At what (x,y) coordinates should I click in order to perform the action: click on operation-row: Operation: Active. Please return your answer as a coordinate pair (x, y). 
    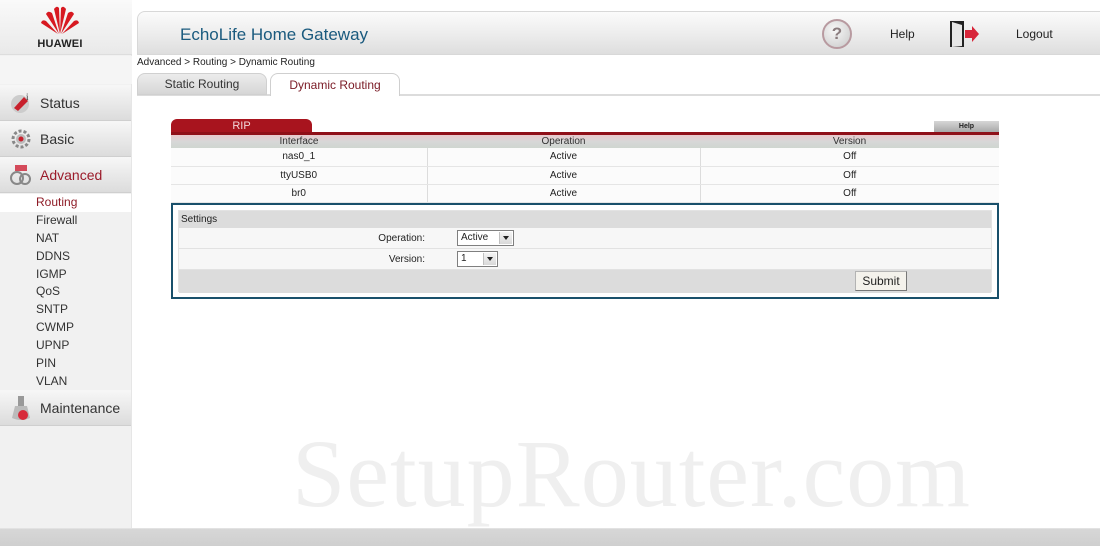
    Looking at the image, I should click on (585, 238).